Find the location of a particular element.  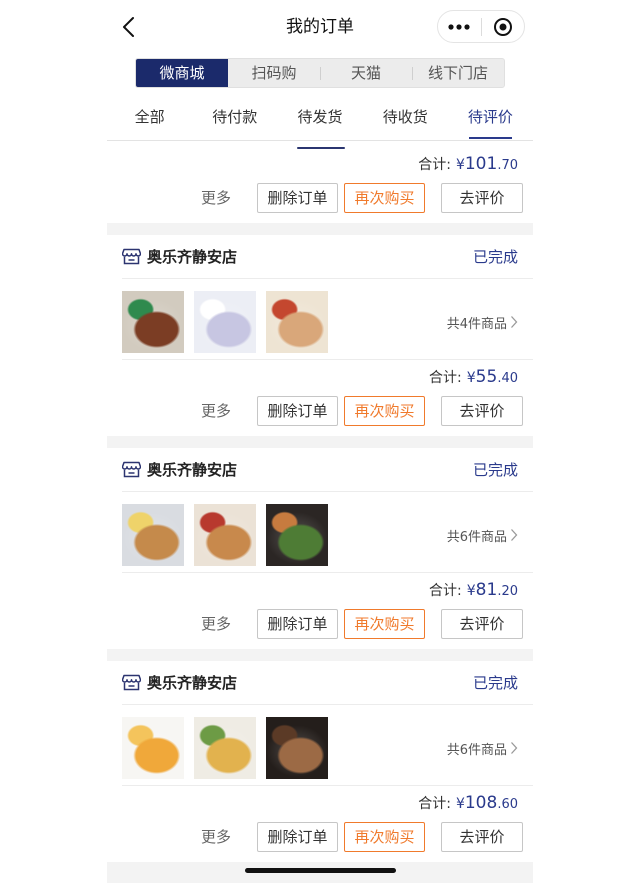

total-price: ¥55.40 is located at coordinates (492, 377).